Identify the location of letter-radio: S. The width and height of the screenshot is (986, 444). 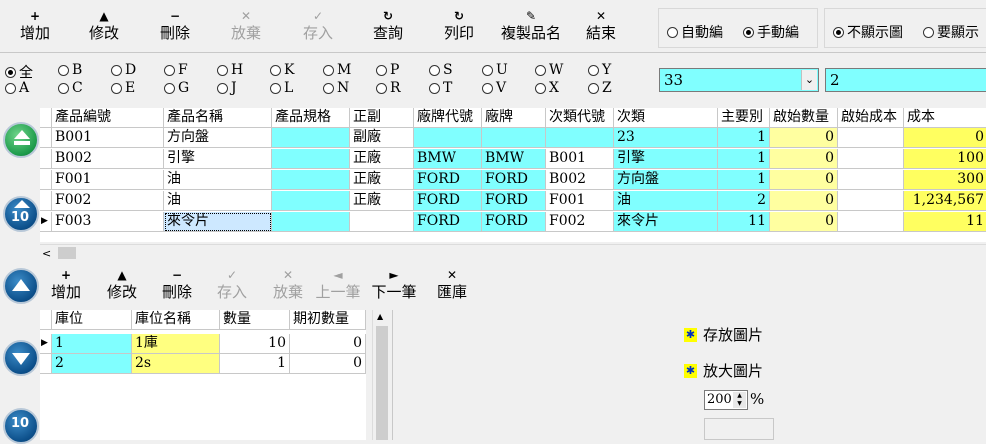
(441, 70).